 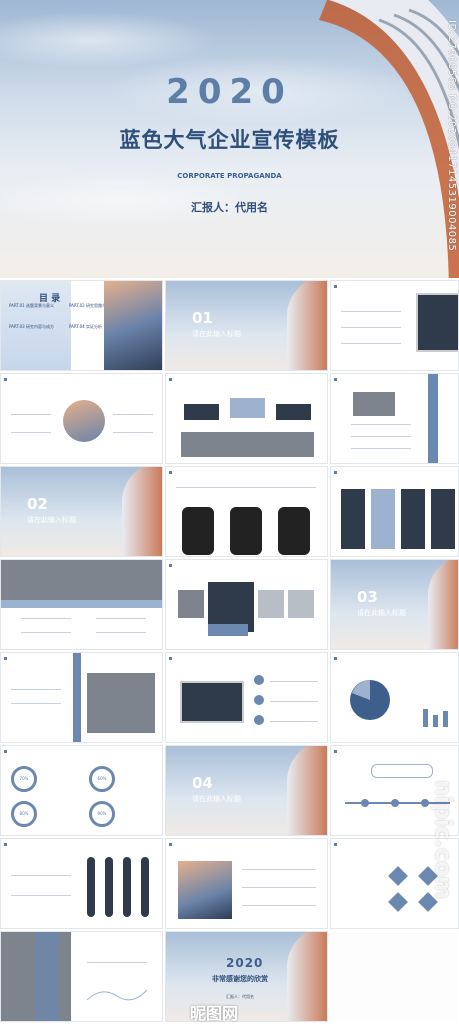 What do you see at coordinates (117, 995) in the screenshot?
I see `line-chart-graphic` at bounding box center [117, 995].